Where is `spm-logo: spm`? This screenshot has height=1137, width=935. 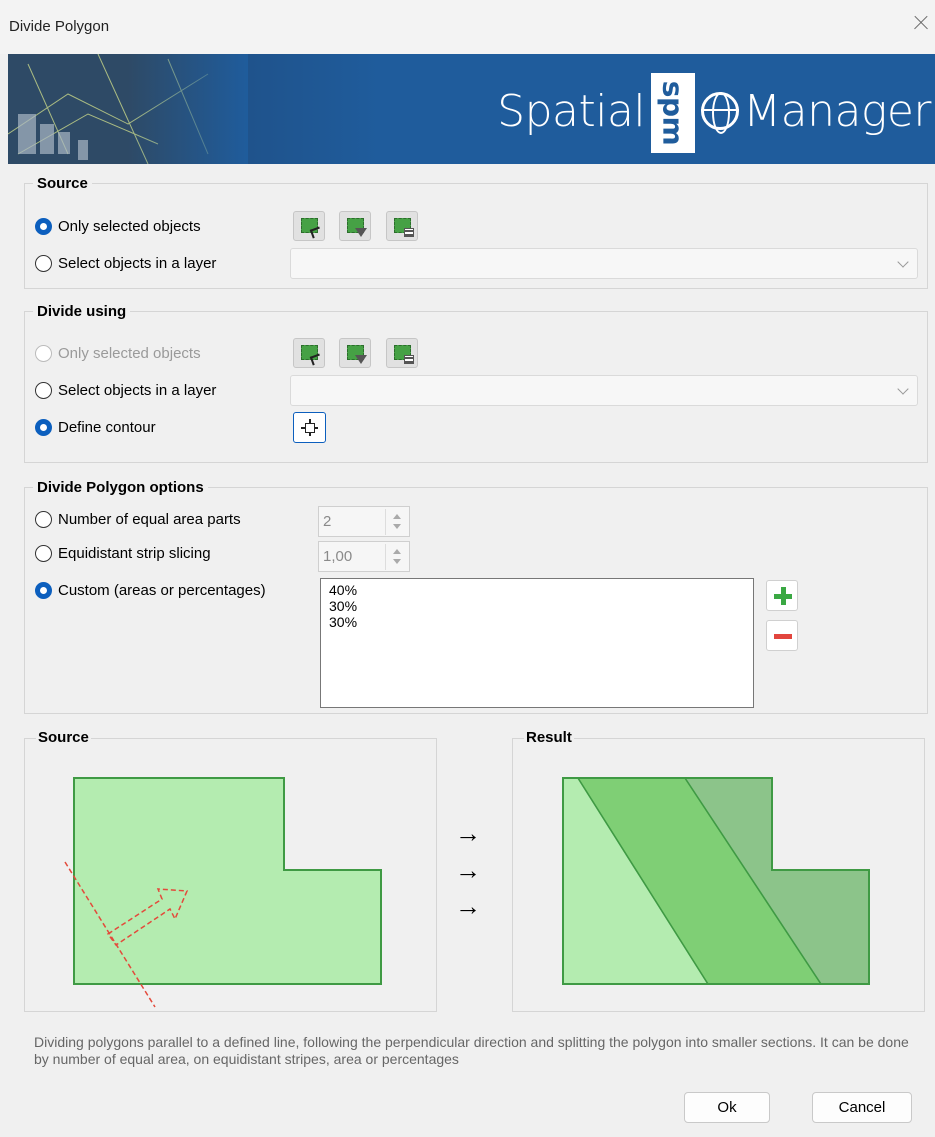 spm-logo: spm is located at coordinates (673, 113).